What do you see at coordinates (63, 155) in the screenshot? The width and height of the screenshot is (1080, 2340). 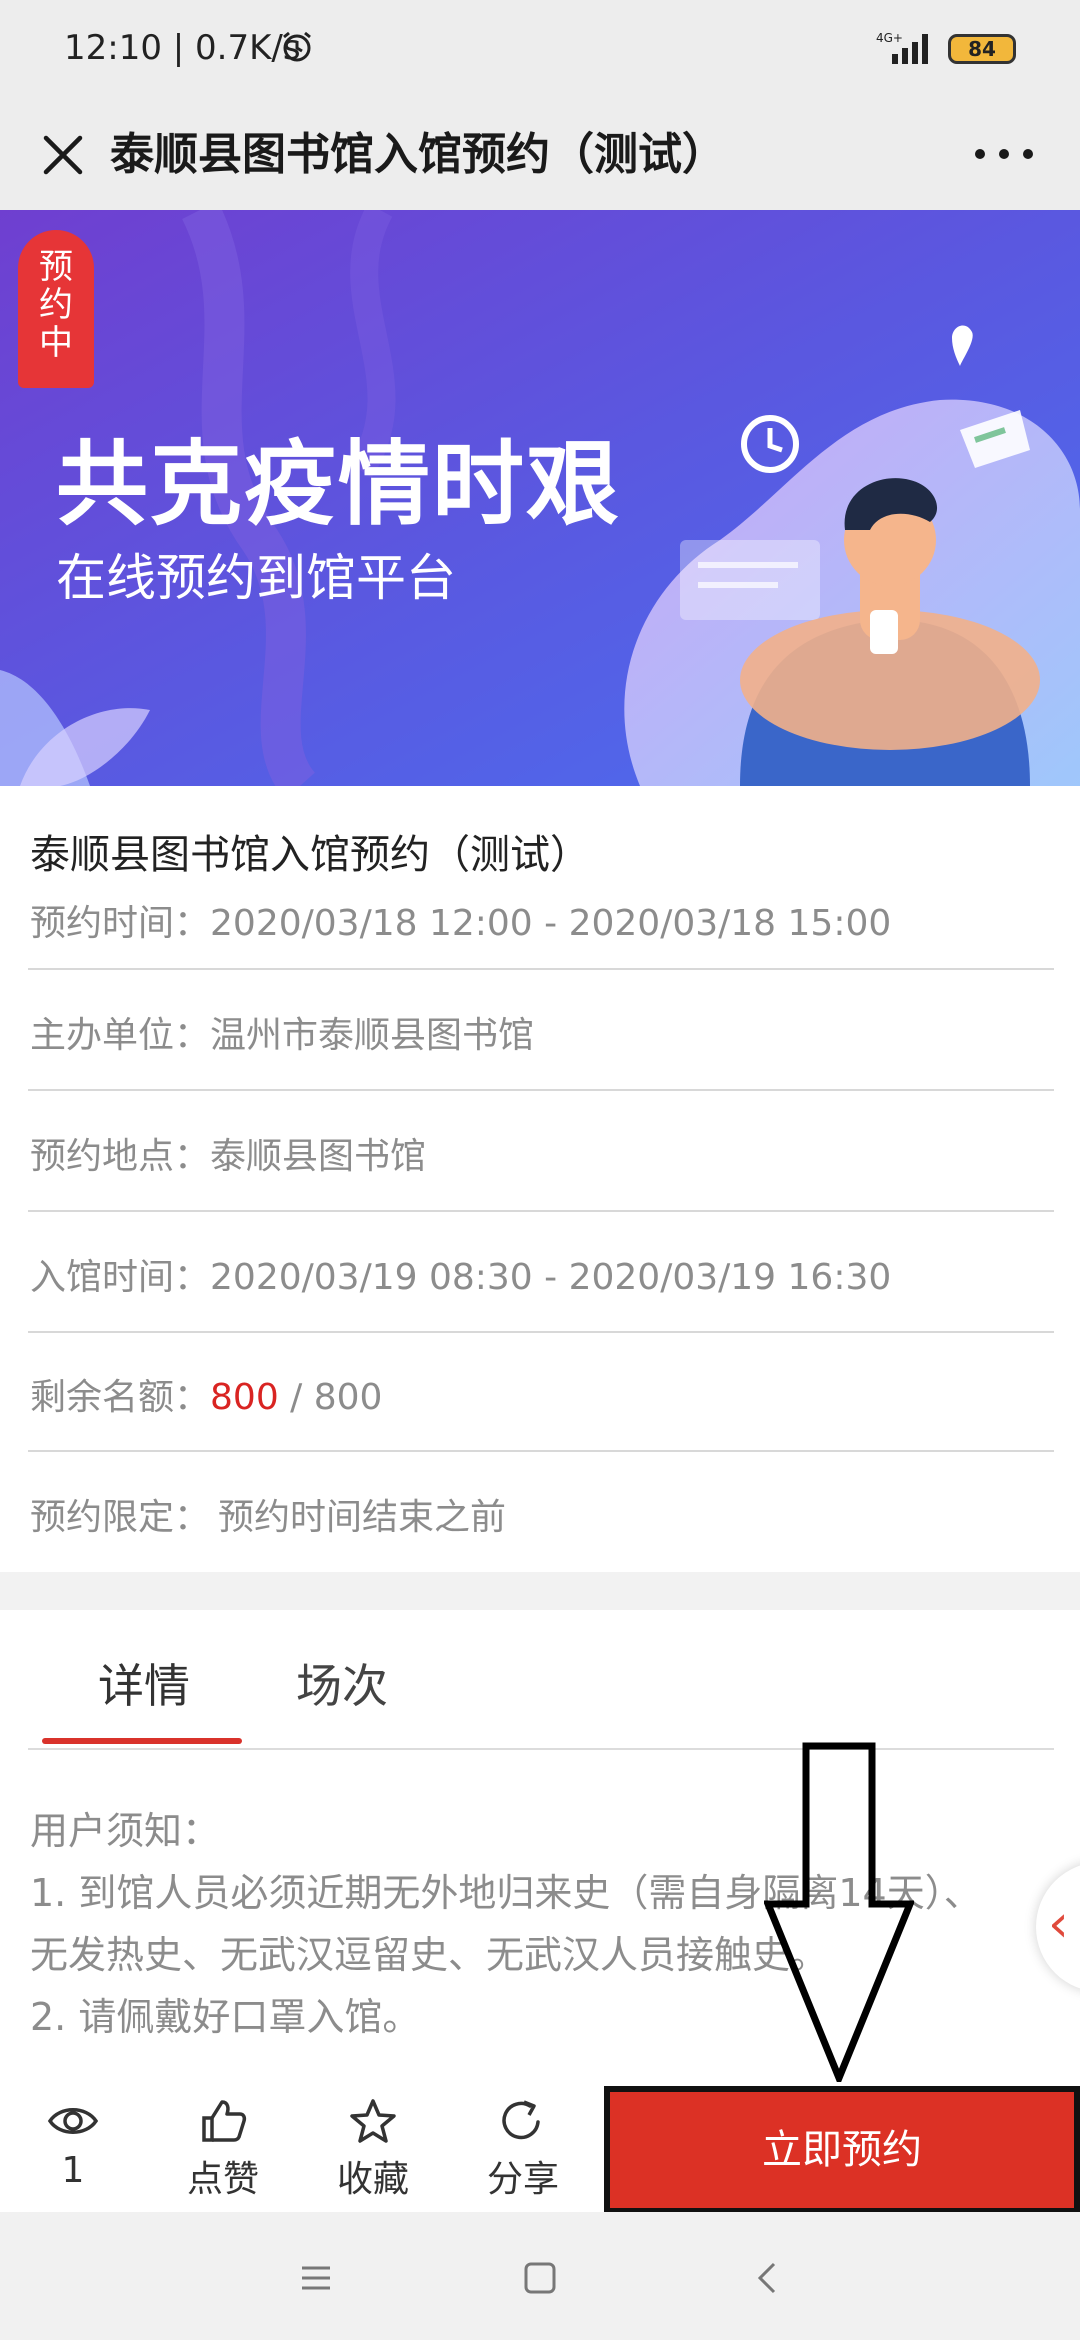 I see `close-icon` at bounding box center [63, 155].